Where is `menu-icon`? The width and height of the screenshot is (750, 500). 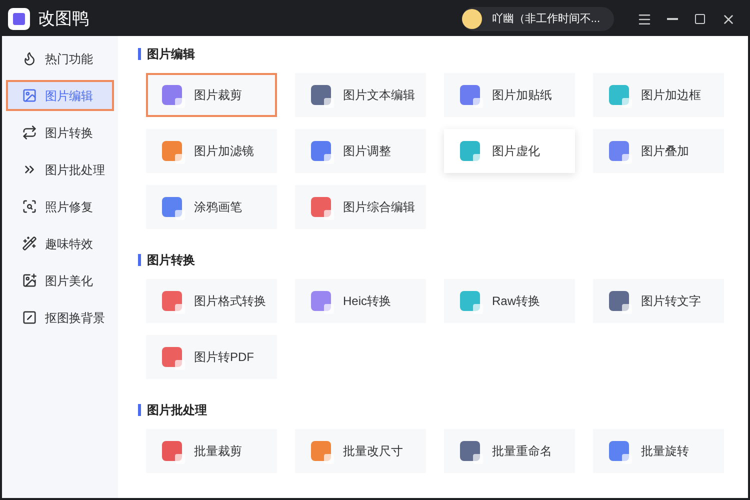
menu-icon is located at coordinates (644, 19).